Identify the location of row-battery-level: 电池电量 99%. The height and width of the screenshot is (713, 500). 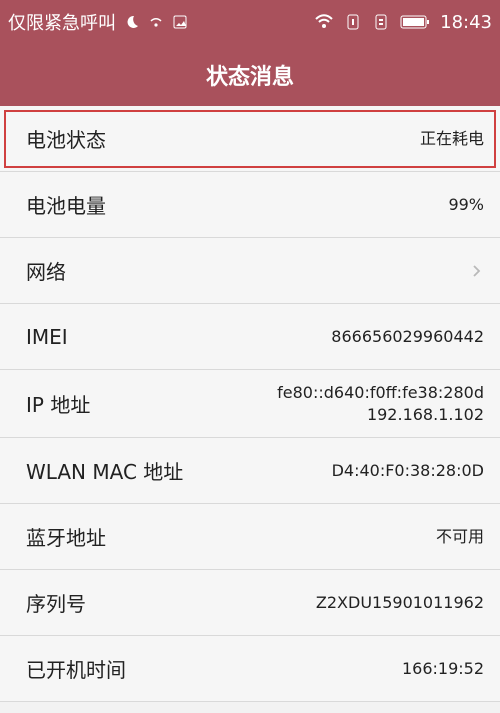
(250, 205).